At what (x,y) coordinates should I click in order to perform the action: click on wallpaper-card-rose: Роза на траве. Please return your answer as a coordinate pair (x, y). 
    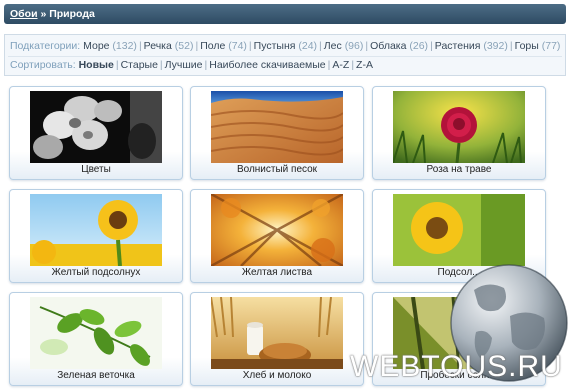
    Looking at the image, I should click on (459, 133).